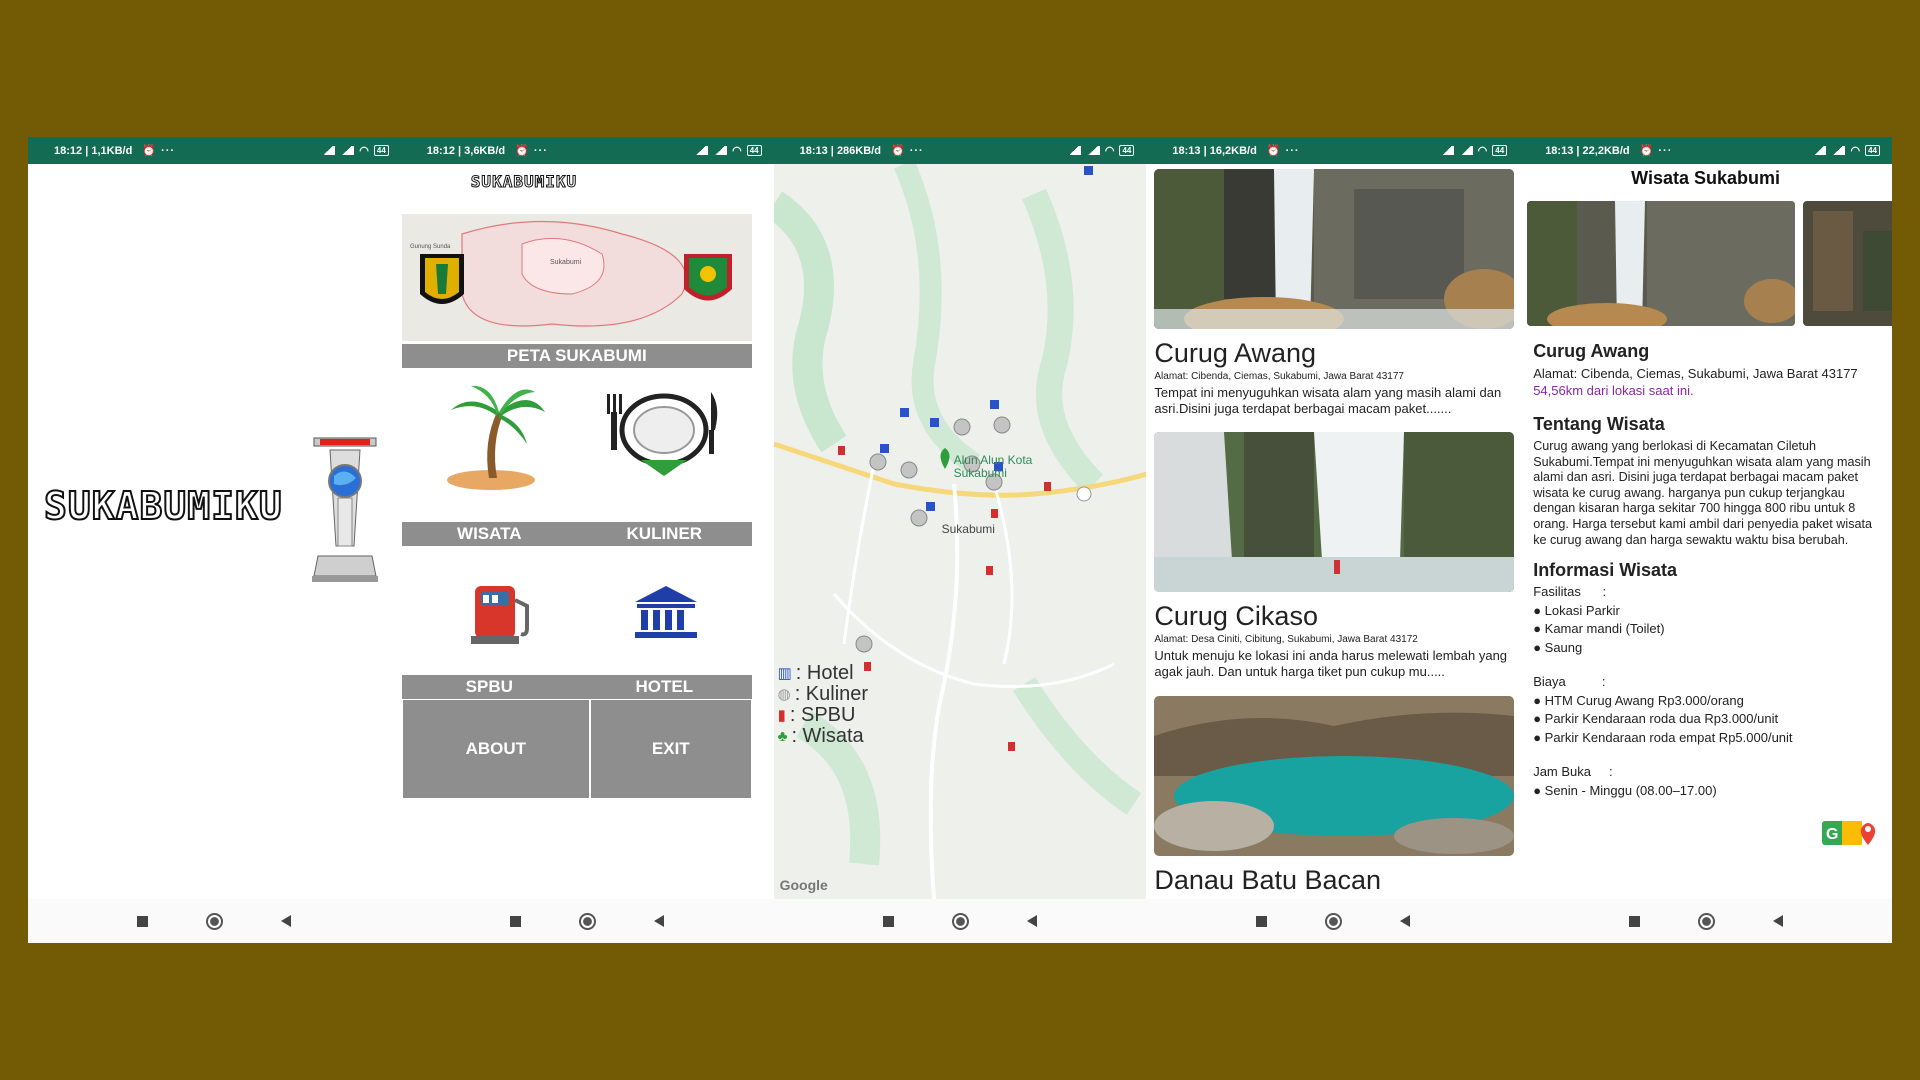 The height and width of the screenshot is (1080, 1920). What do you see at coordinates (1656, 719) in the screenshot?
I see `biaya-item: ● Parkir Kendaraan roda dua Rp3.000/unit` at bounding box center [1656, 719].